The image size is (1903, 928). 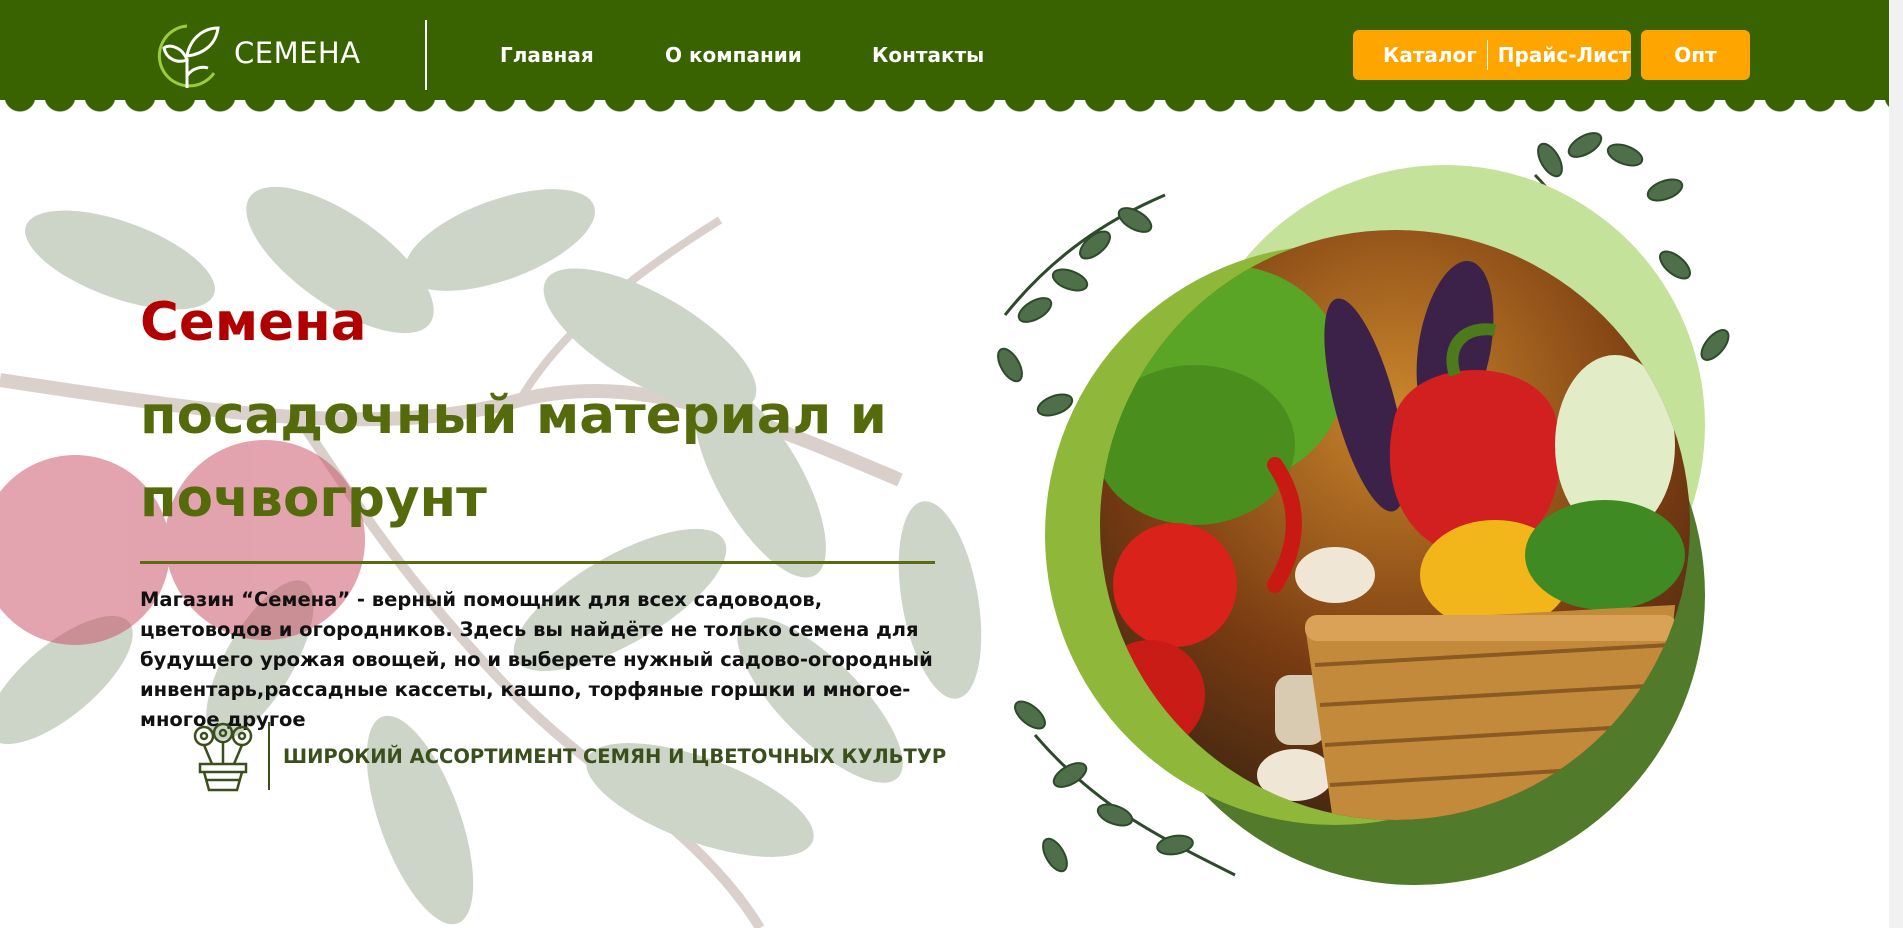 What do you see at coordinates (223, 757) in the screenshot?
I see `flower-pot-icon` at bounding box center [223, 757].